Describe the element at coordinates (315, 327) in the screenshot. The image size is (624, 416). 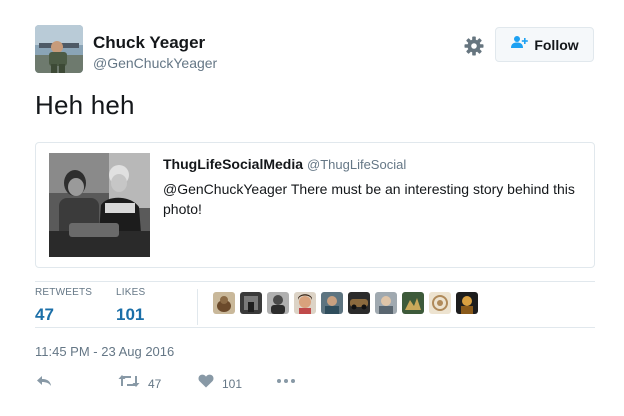
I see `divider-bottom` at that location.